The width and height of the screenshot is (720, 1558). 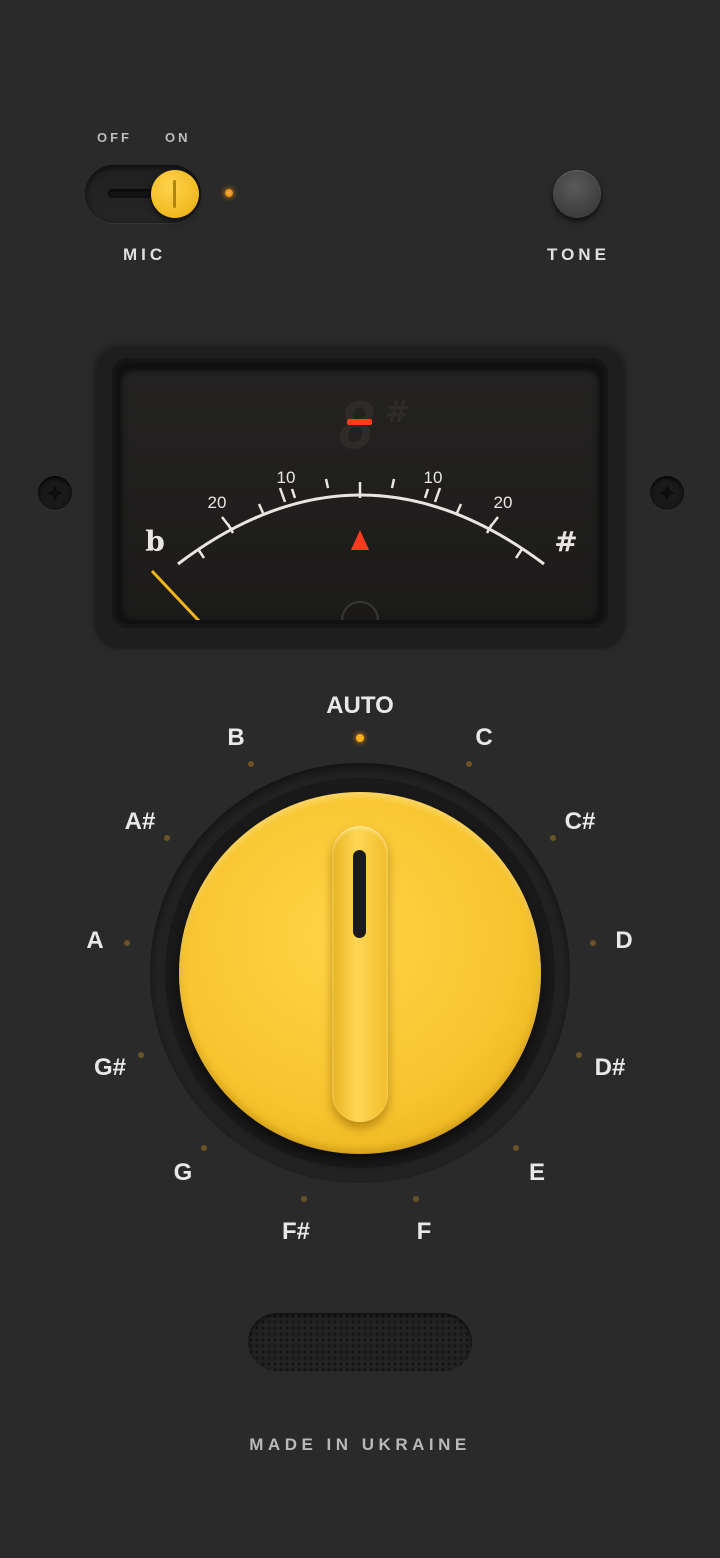 What do you see at coordinates (537, 1173) in the screenshot?
I see `dial-label-e: E` at bounding box center [537, 1173].